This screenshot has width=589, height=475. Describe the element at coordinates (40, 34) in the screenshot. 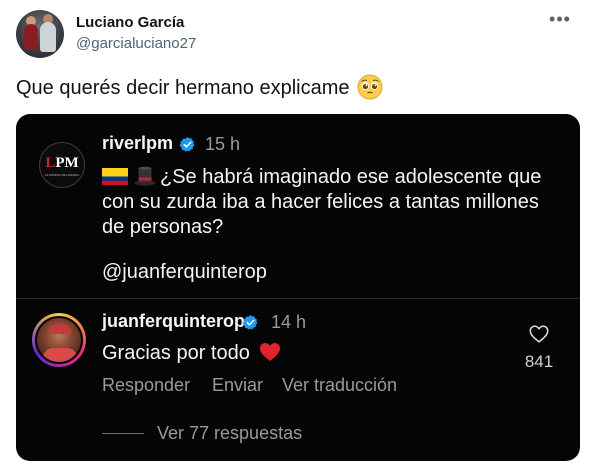

I see `author-avatar` at that location.